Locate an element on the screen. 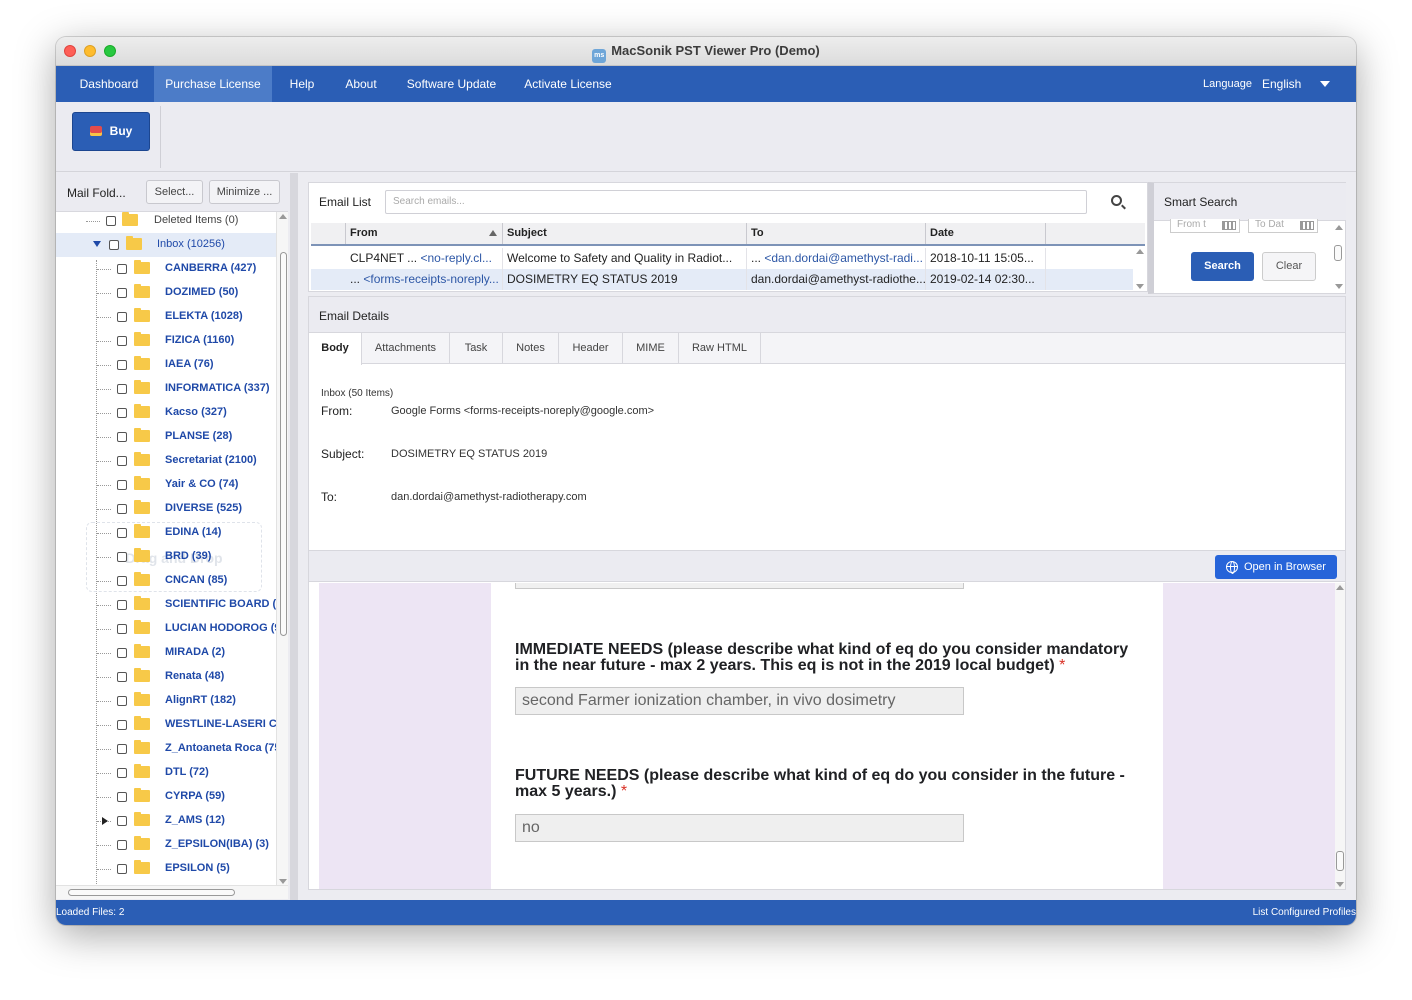 This screenshot has height=1000, width=1412. panel-splitter is located at coordinates (294, 536).